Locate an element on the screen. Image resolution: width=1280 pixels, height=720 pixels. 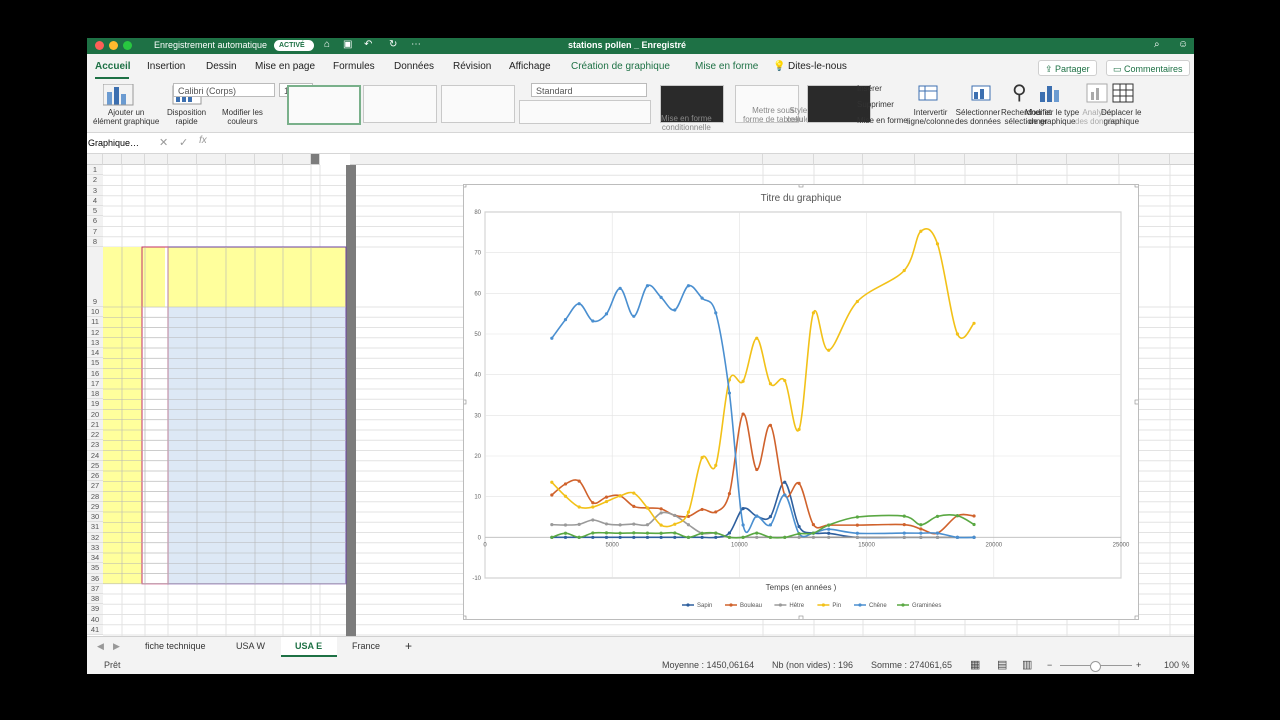
next-sheet-icon: ▶ is located at coordinates (116, 646).